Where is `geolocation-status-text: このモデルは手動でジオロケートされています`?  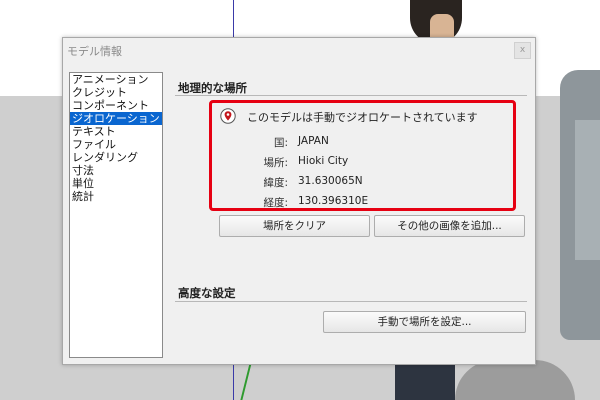 geolocation-status-text: このモデルは手動でジオロケートされています is located at coordinates (362, 117).